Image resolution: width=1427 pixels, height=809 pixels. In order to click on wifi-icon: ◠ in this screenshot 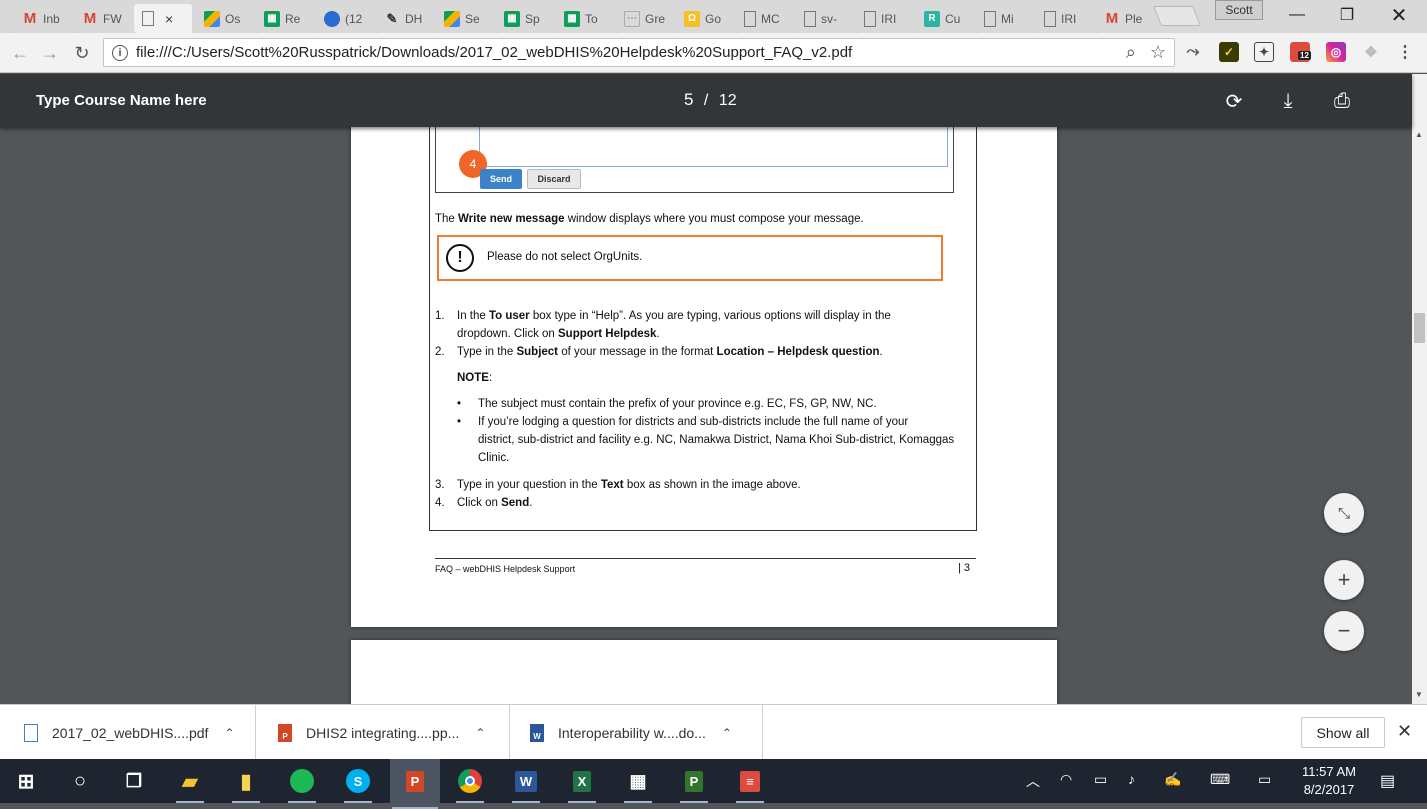, I will do `click(1066, 779)`.